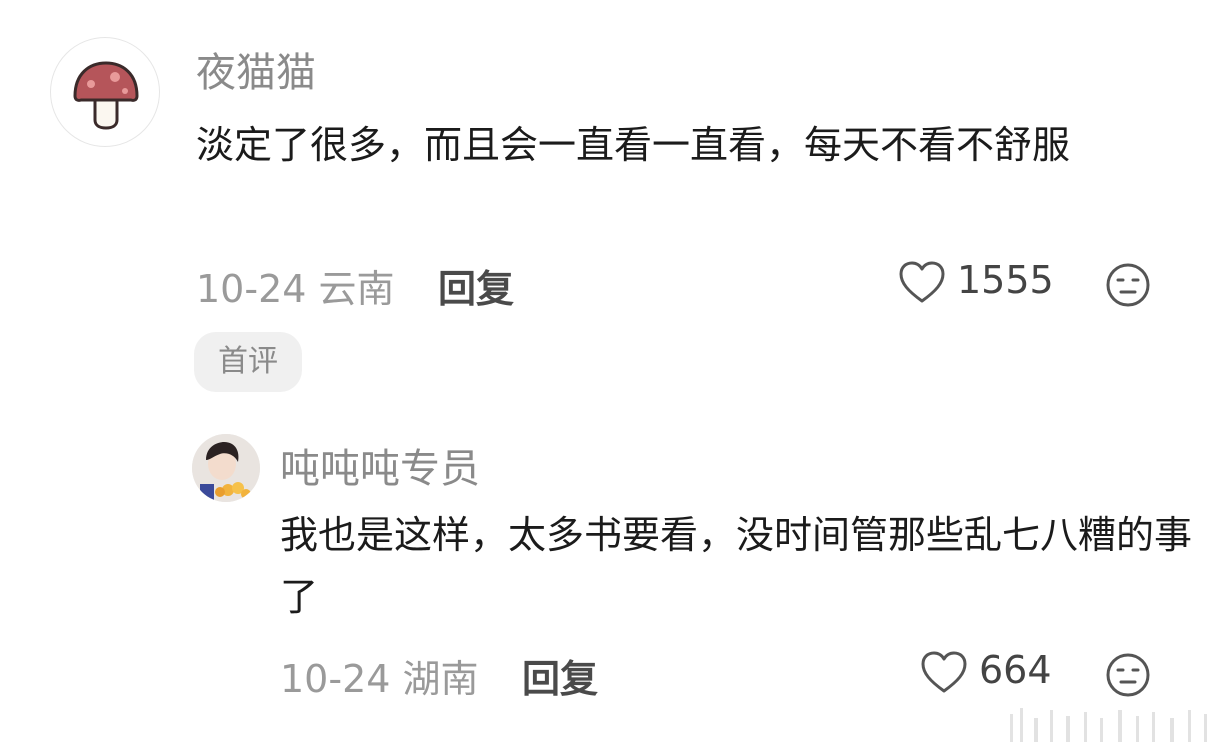  Describe the element at coordinates (380, 465) in the screenshot. I see `username: 吨吨吨专员` at that location.